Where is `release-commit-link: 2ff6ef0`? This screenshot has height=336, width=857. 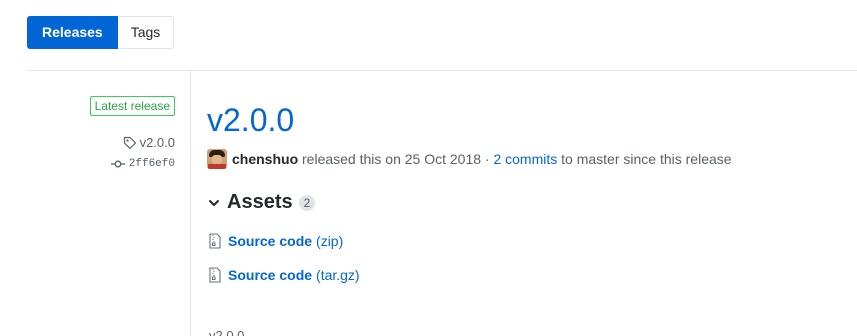
release-commit-link: 2ff6ef0 is located at coordinates (101, 164).